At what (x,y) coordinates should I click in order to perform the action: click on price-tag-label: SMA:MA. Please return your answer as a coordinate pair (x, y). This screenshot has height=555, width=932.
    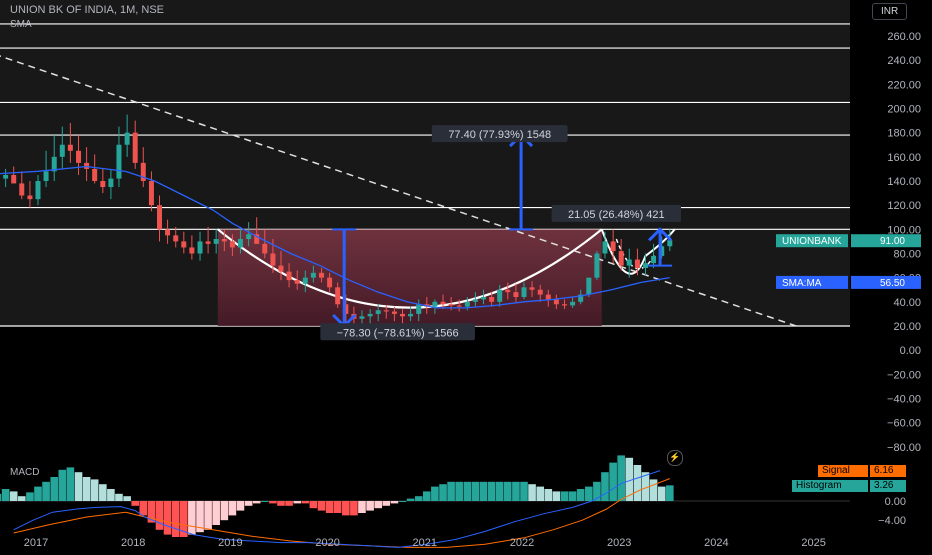
    Looking at the image, I should click on (802, 283).